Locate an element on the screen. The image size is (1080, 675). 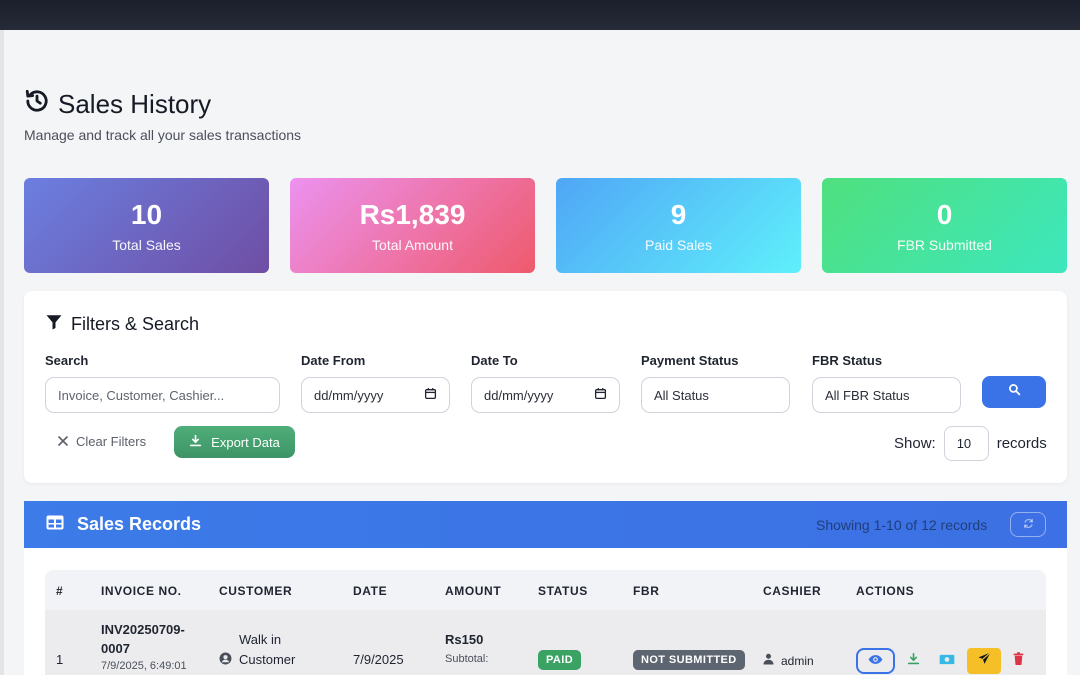
column-header: CASHIER is located at coordinates (792, 591).